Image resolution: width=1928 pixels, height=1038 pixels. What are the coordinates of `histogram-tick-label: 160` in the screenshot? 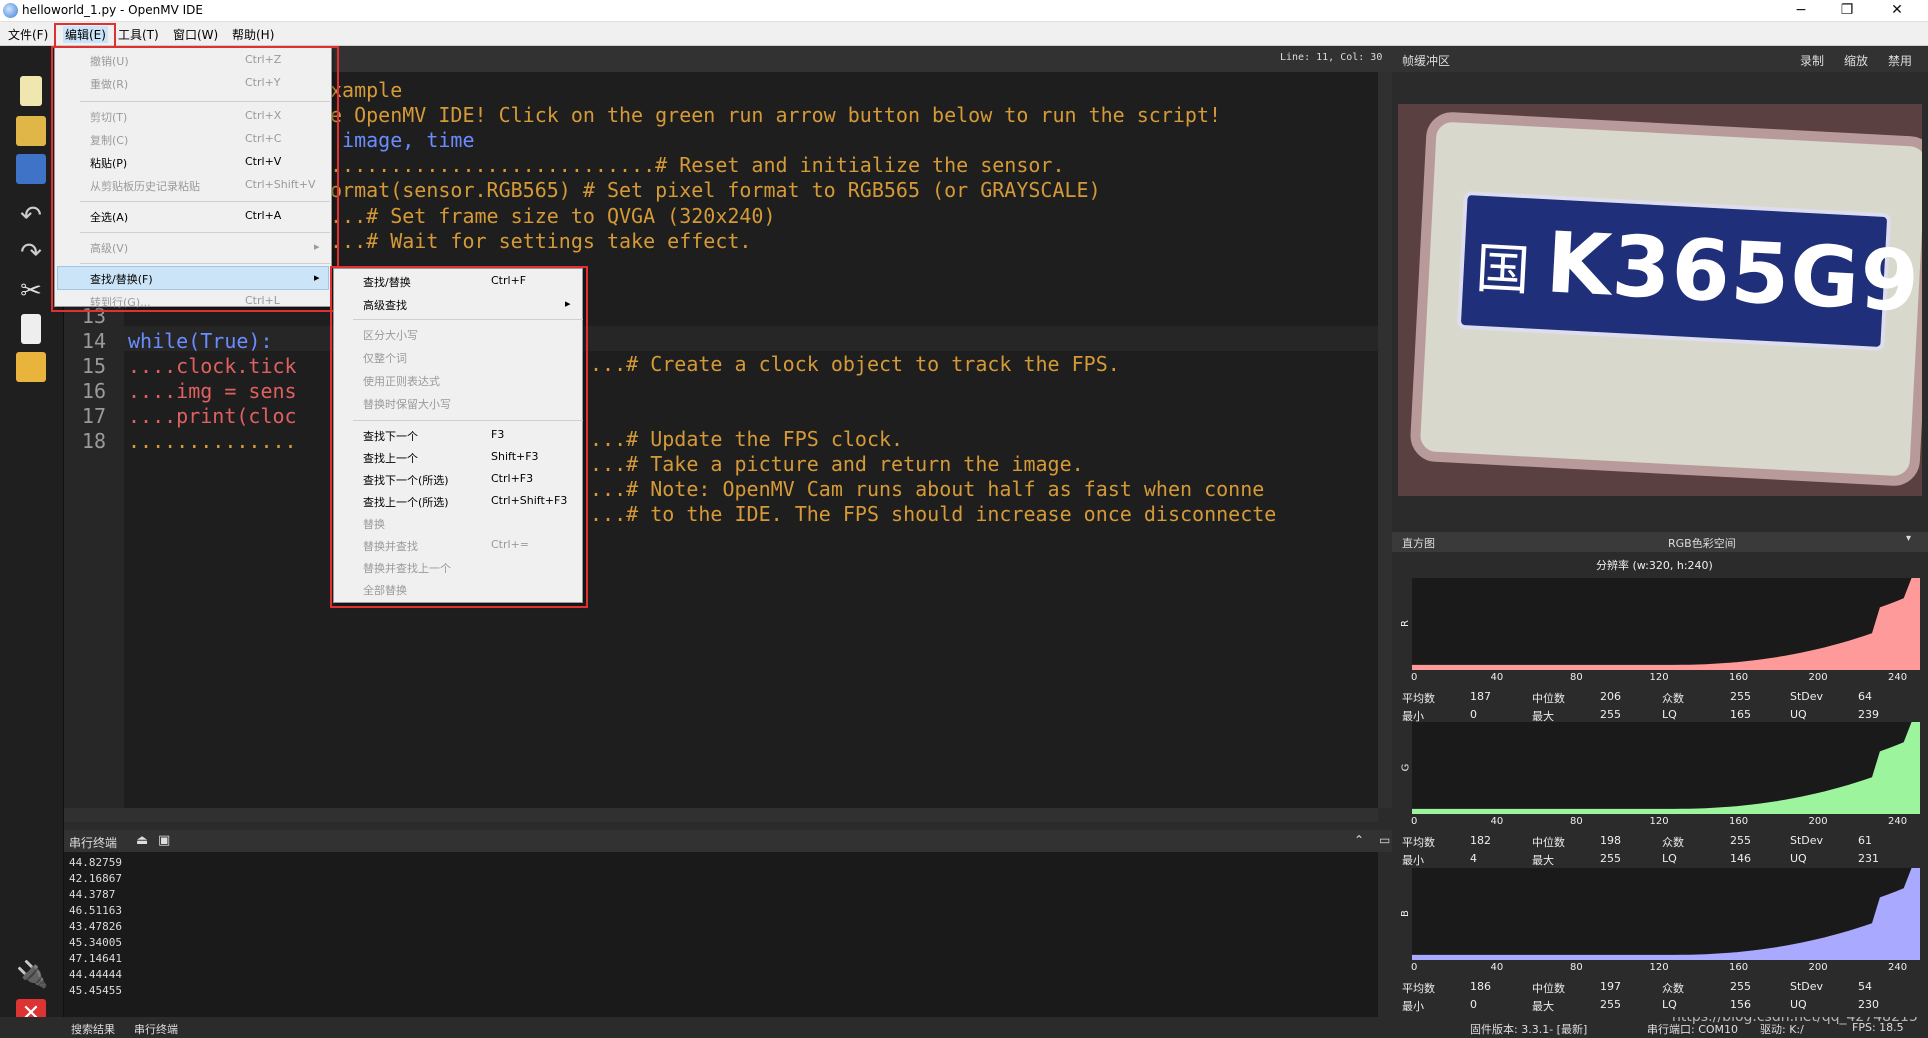 It's located at (1739, 821).